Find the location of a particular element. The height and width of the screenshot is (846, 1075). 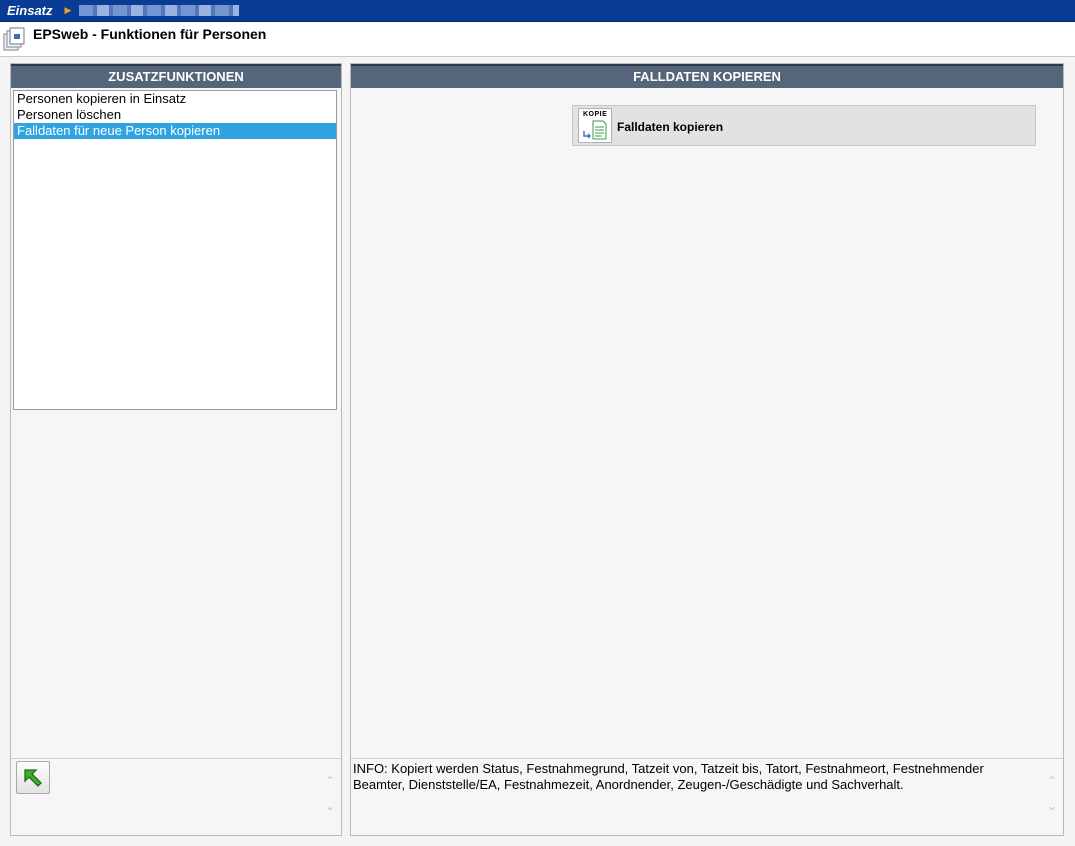

list-item-personen-loeschen: Personen löschen is located at coordinates (175, 115).